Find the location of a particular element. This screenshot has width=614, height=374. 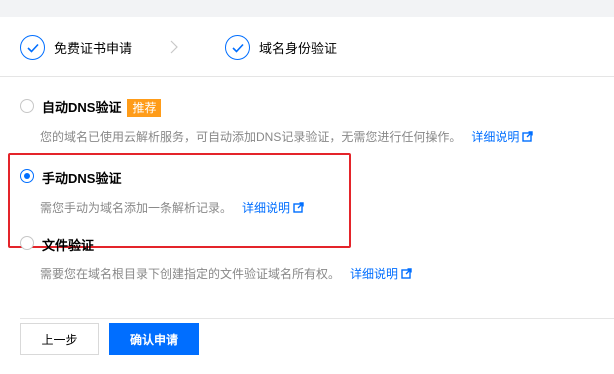

divider is located at coordinates (317, 318).